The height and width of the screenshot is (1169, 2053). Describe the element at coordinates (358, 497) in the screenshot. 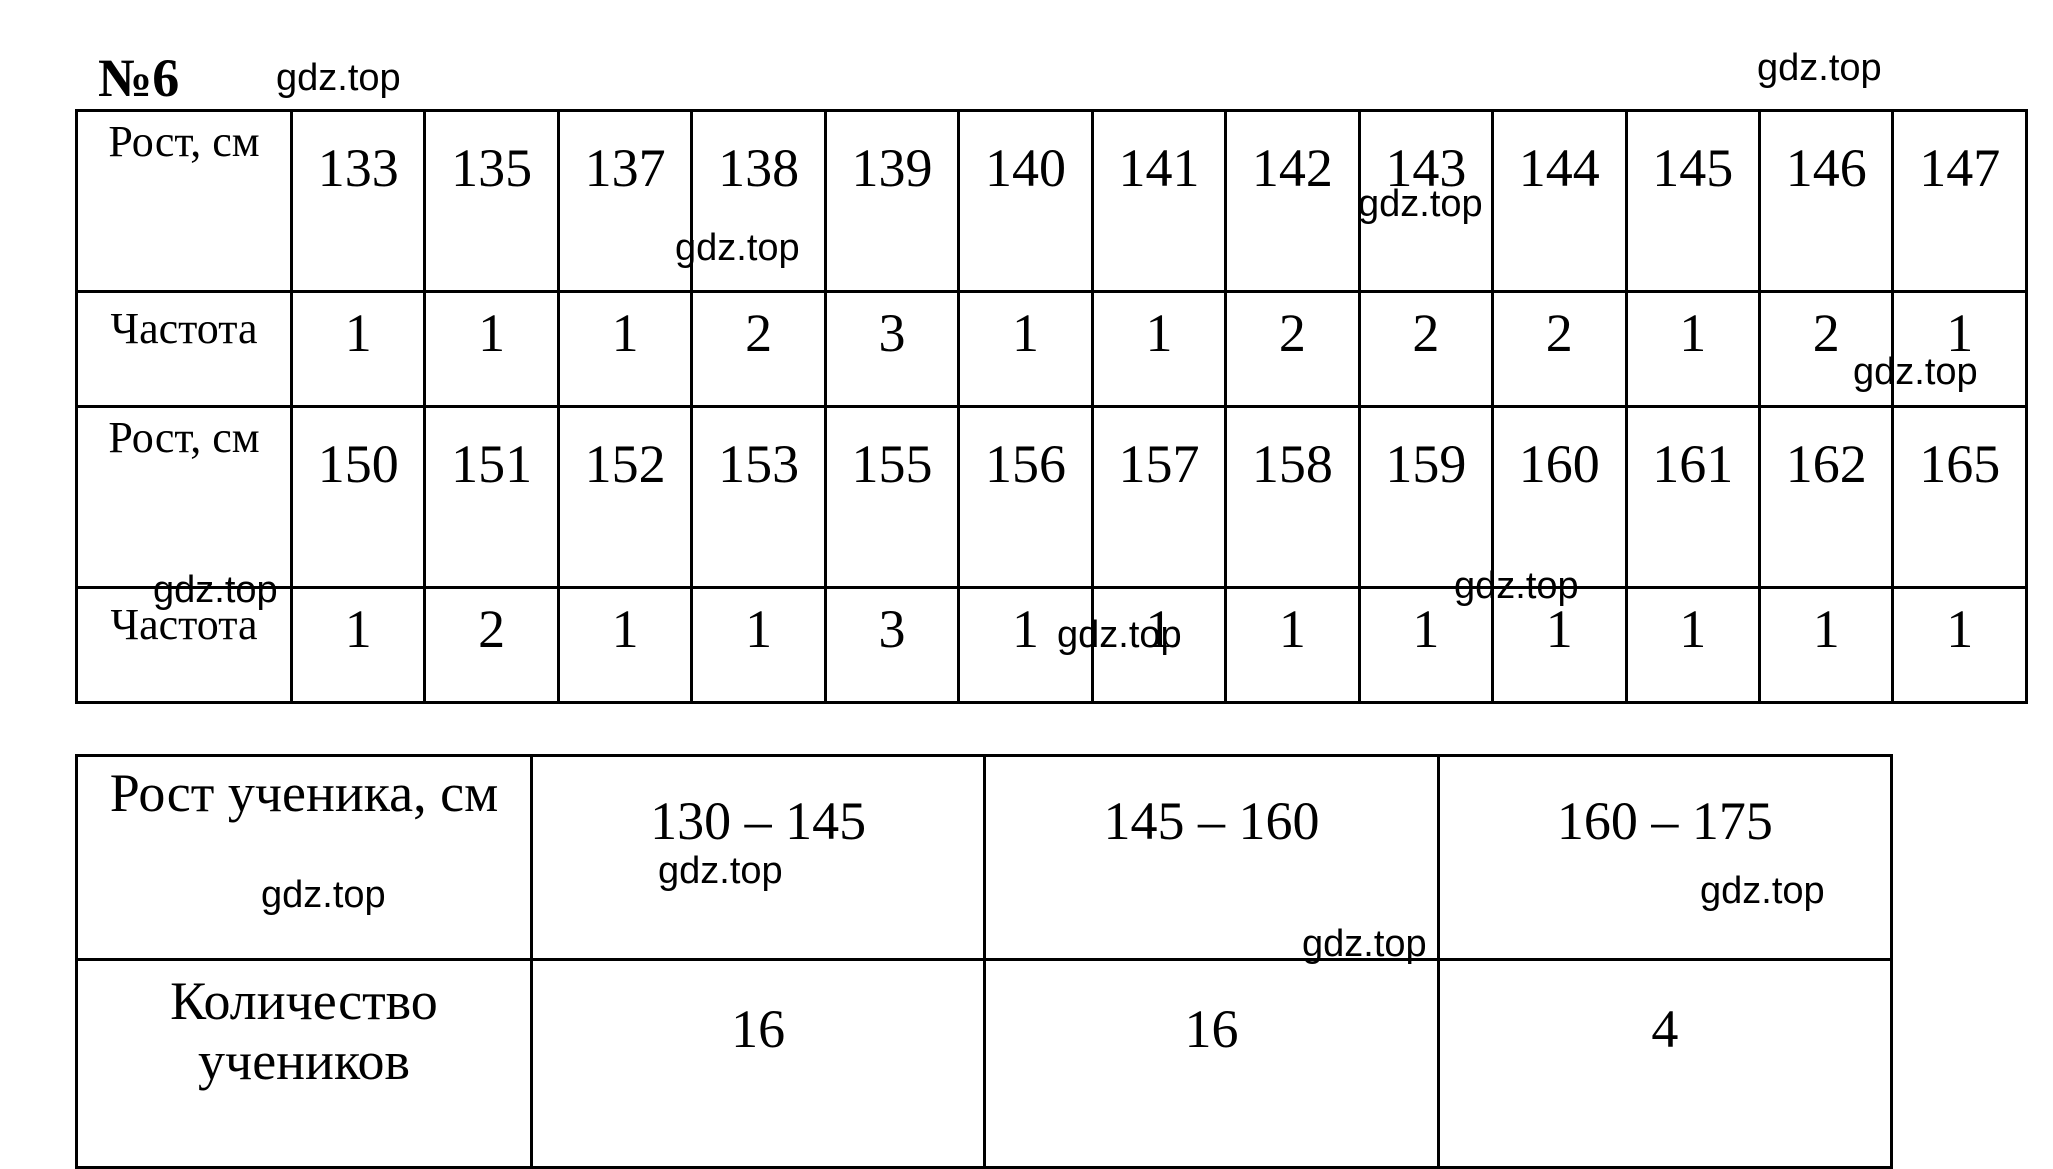

I see `value-cell: 150` at that location.